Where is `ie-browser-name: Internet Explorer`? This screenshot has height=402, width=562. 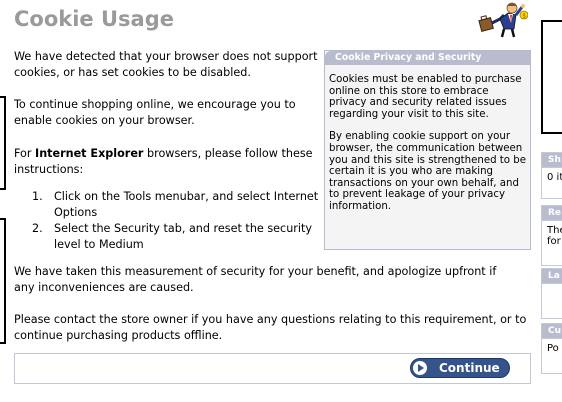
ie-browser-name: Internet Explorer is located at coordinates (89, 153).